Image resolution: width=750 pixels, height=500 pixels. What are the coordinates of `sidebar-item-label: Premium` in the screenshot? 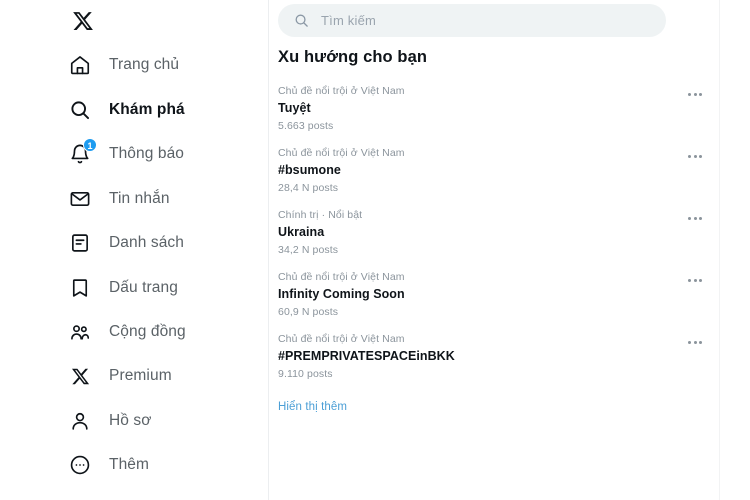 It's located at (140, 375).